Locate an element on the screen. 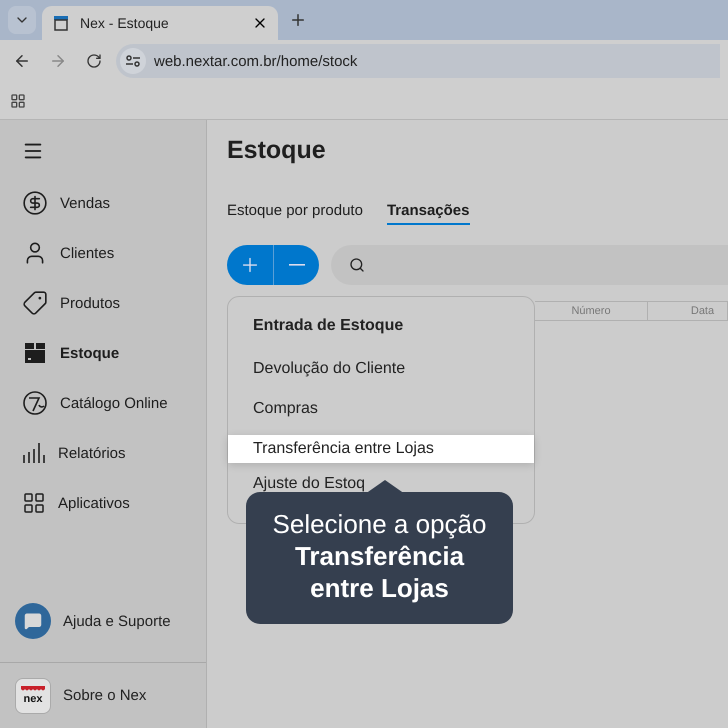  sidebar-item: Catálogo Online is located at coordinates (103, 403).